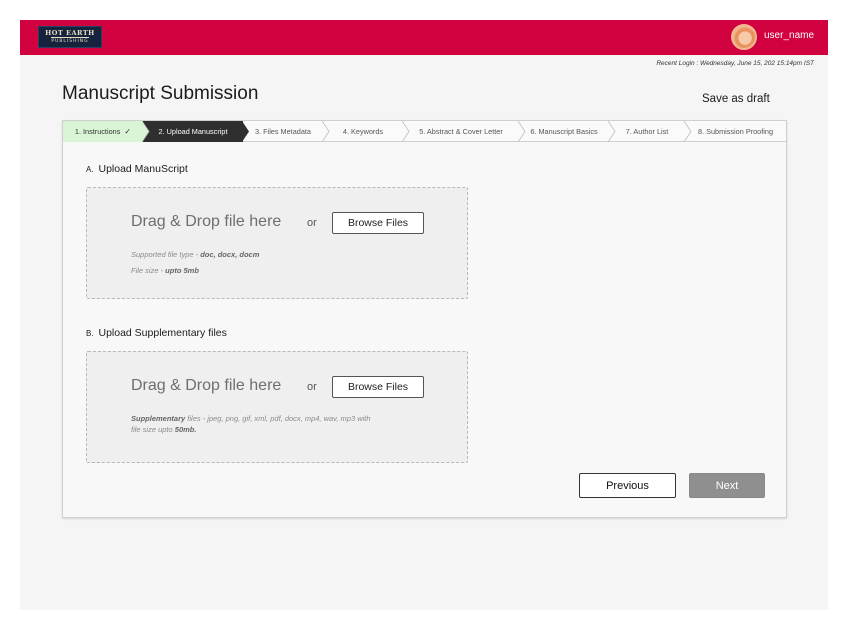 Image resolution: width=848 pixels, height=631 pixels. I want to click on checkmark-icon: ✓, so click(128, 131).